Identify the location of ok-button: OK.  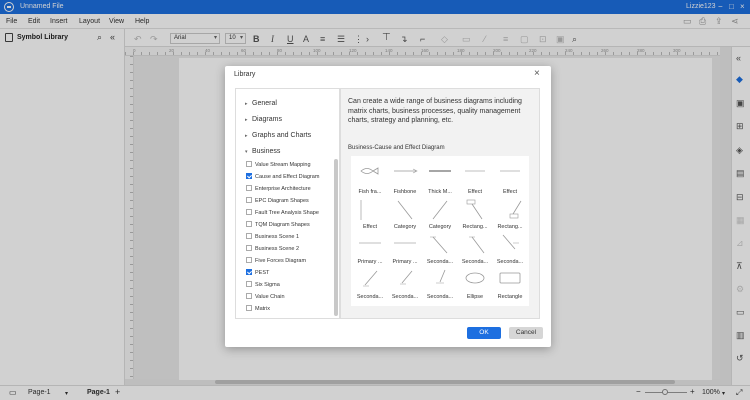
(484, 333).